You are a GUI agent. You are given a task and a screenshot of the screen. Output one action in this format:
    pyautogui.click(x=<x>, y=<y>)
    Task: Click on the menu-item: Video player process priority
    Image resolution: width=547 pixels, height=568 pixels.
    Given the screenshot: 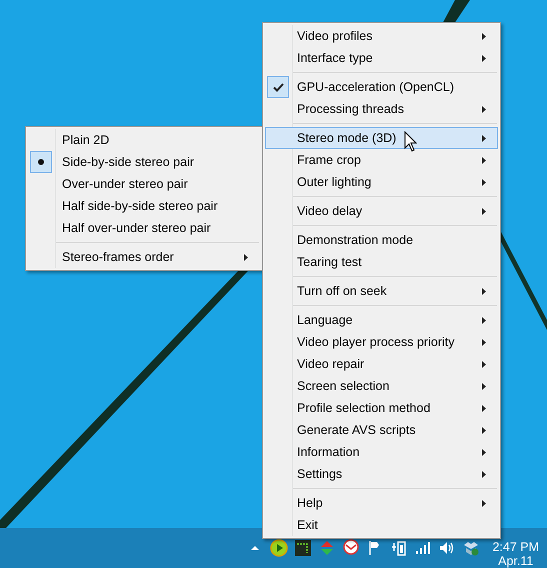 What is the action you would take?
    pyautogui.click(x=381, y=342)
    